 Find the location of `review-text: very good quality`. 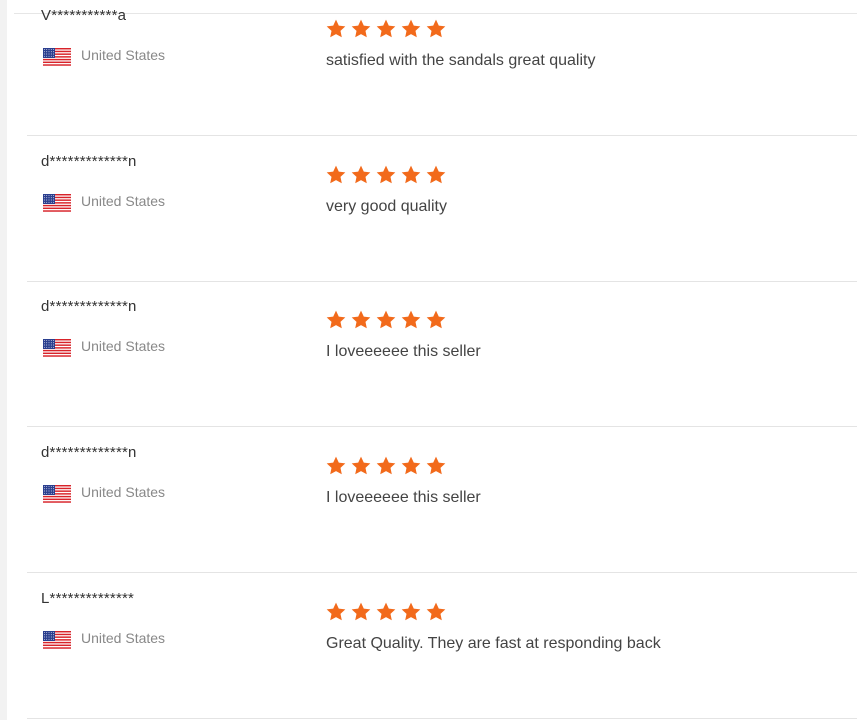

review-text: very good quality is located at coordinates (386, 206).